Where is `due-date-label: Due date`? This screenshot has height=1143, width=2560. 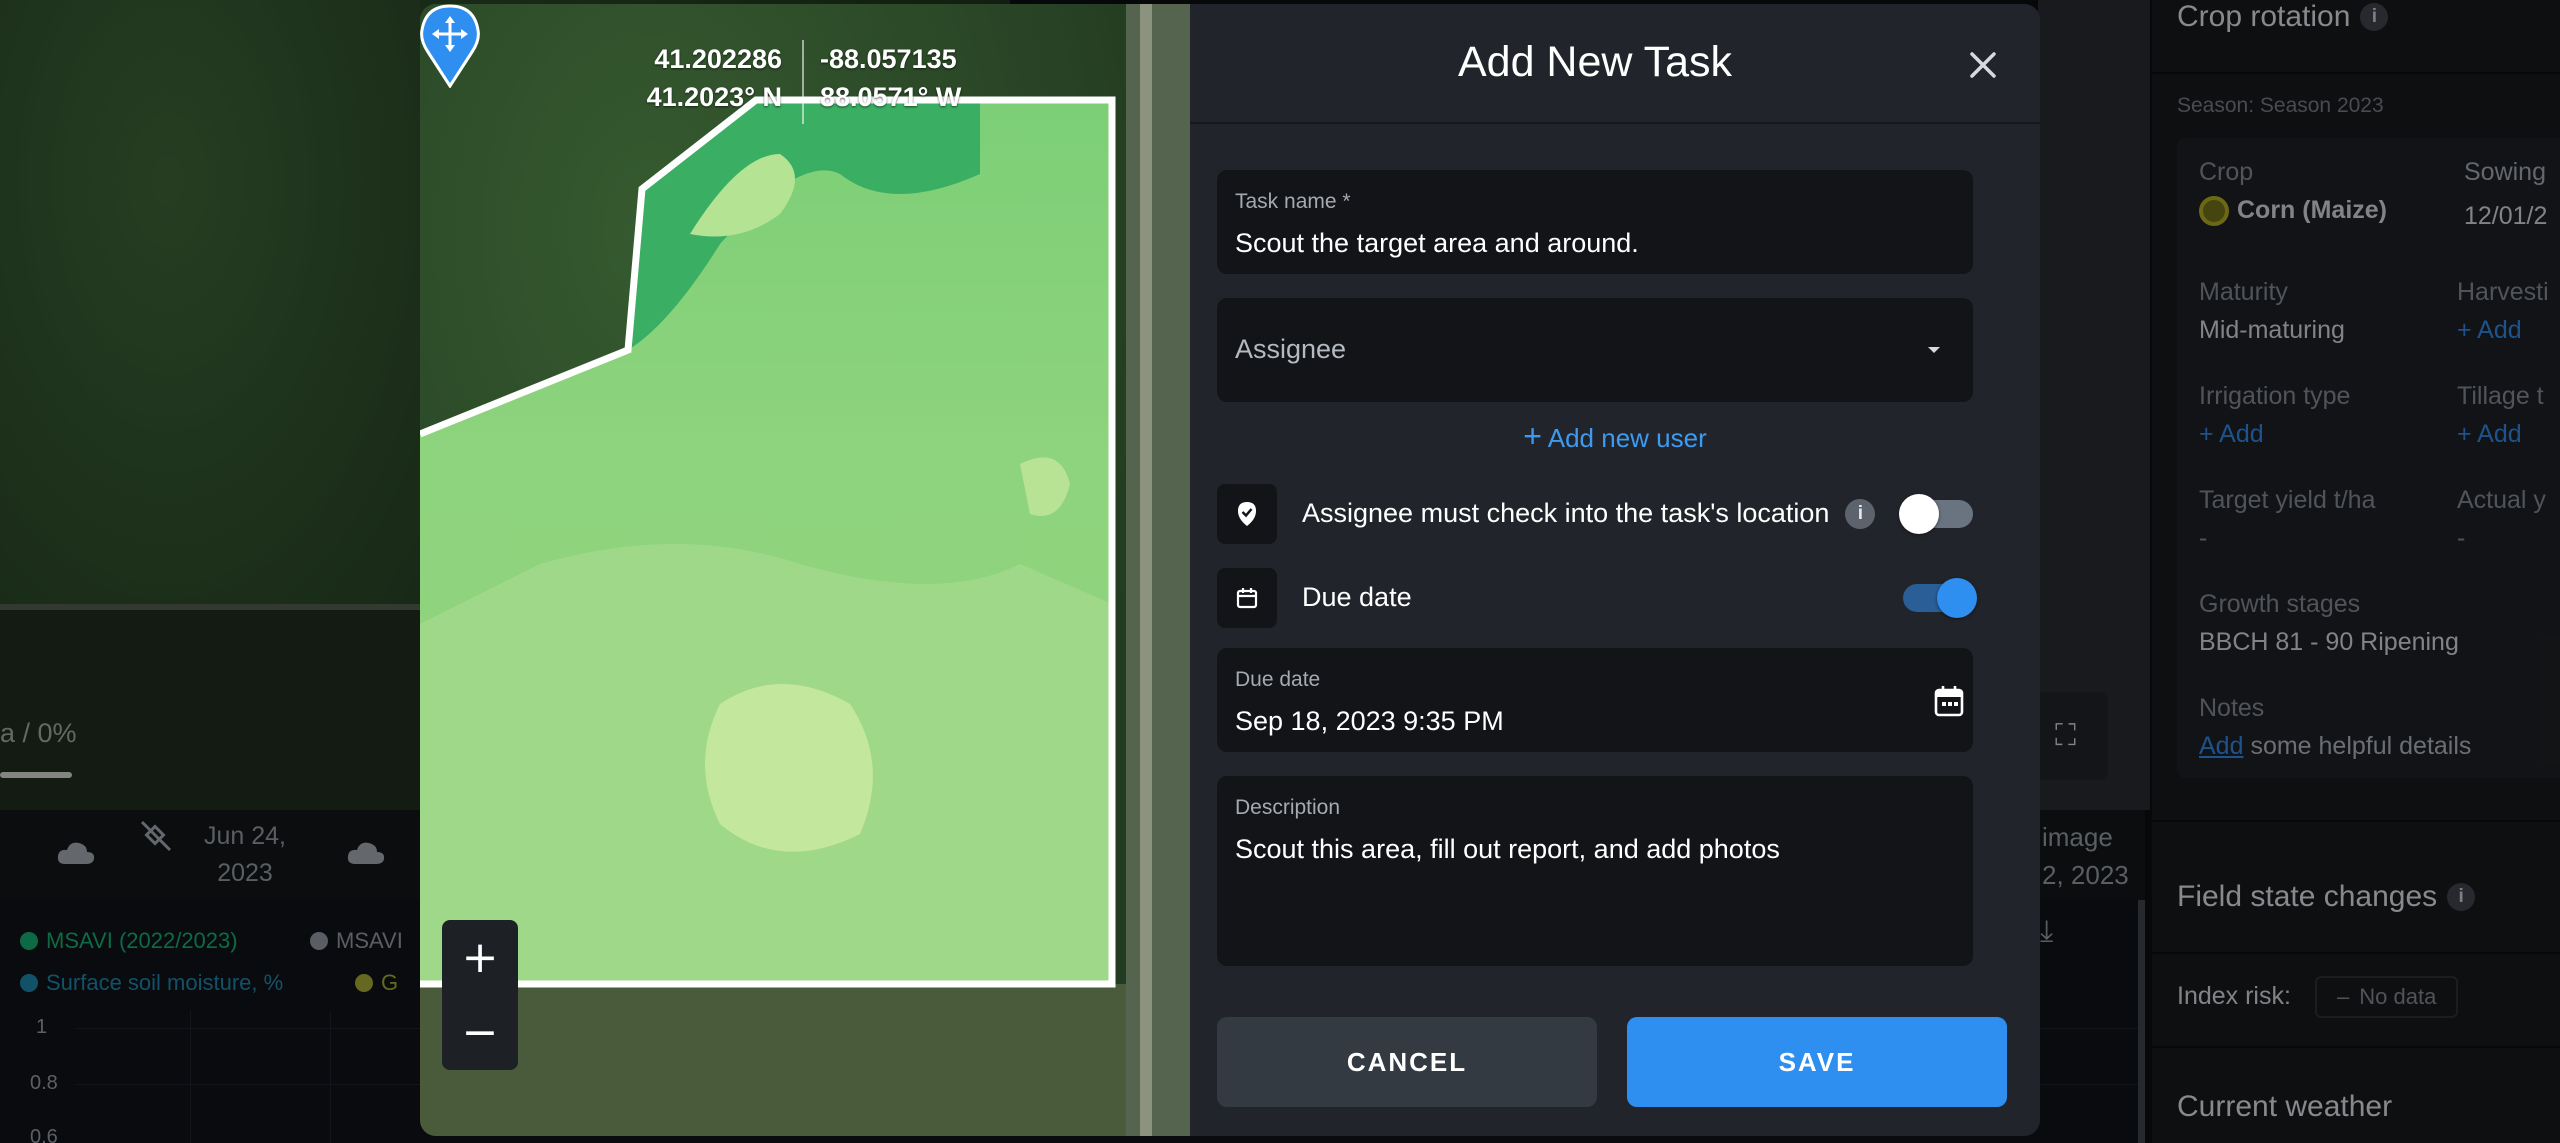 due-date-label: Due date is located at coordinates (1278, 679).